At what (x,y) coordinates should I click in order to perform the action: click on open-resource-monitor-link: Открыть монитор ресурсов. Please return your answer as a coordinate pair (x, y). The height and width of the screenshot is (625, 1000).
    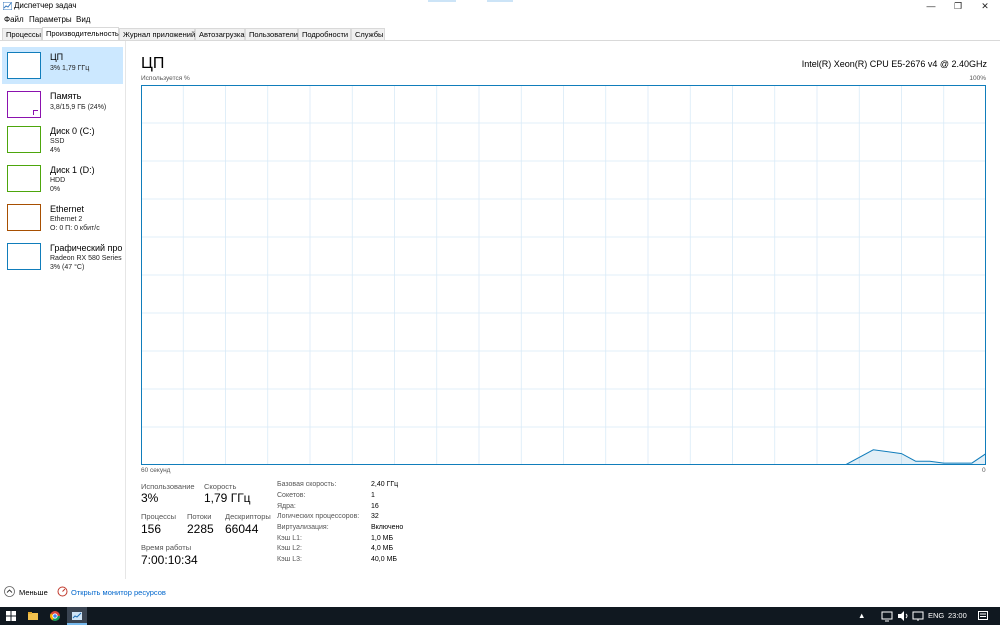
    Looking at the image, I should click on (118, 592).